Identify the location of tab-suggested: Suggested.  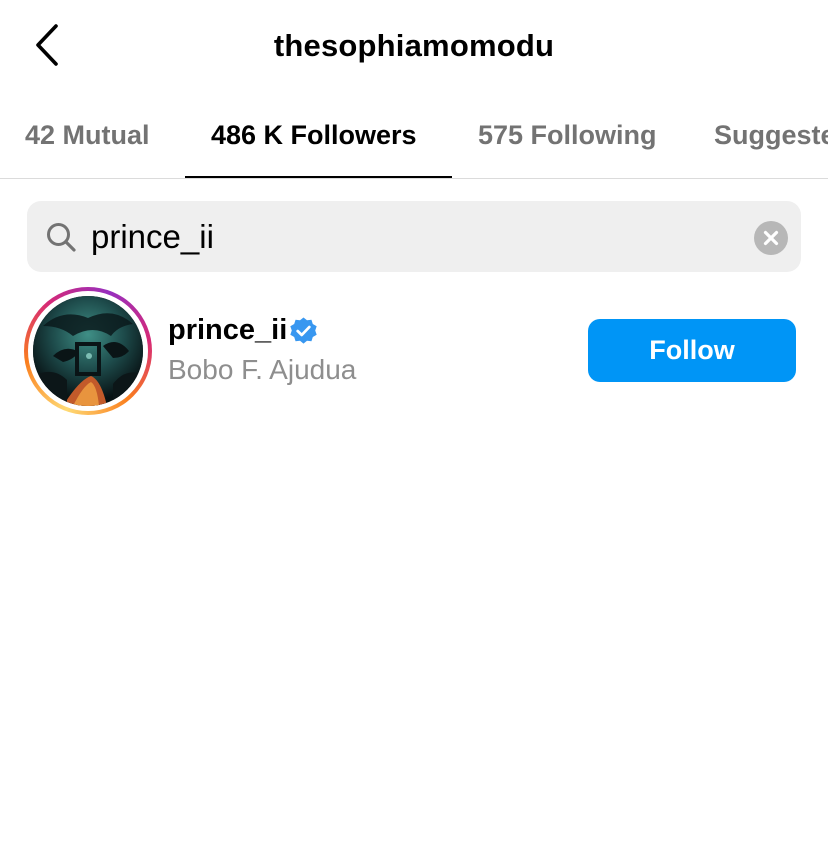
(771, 139).